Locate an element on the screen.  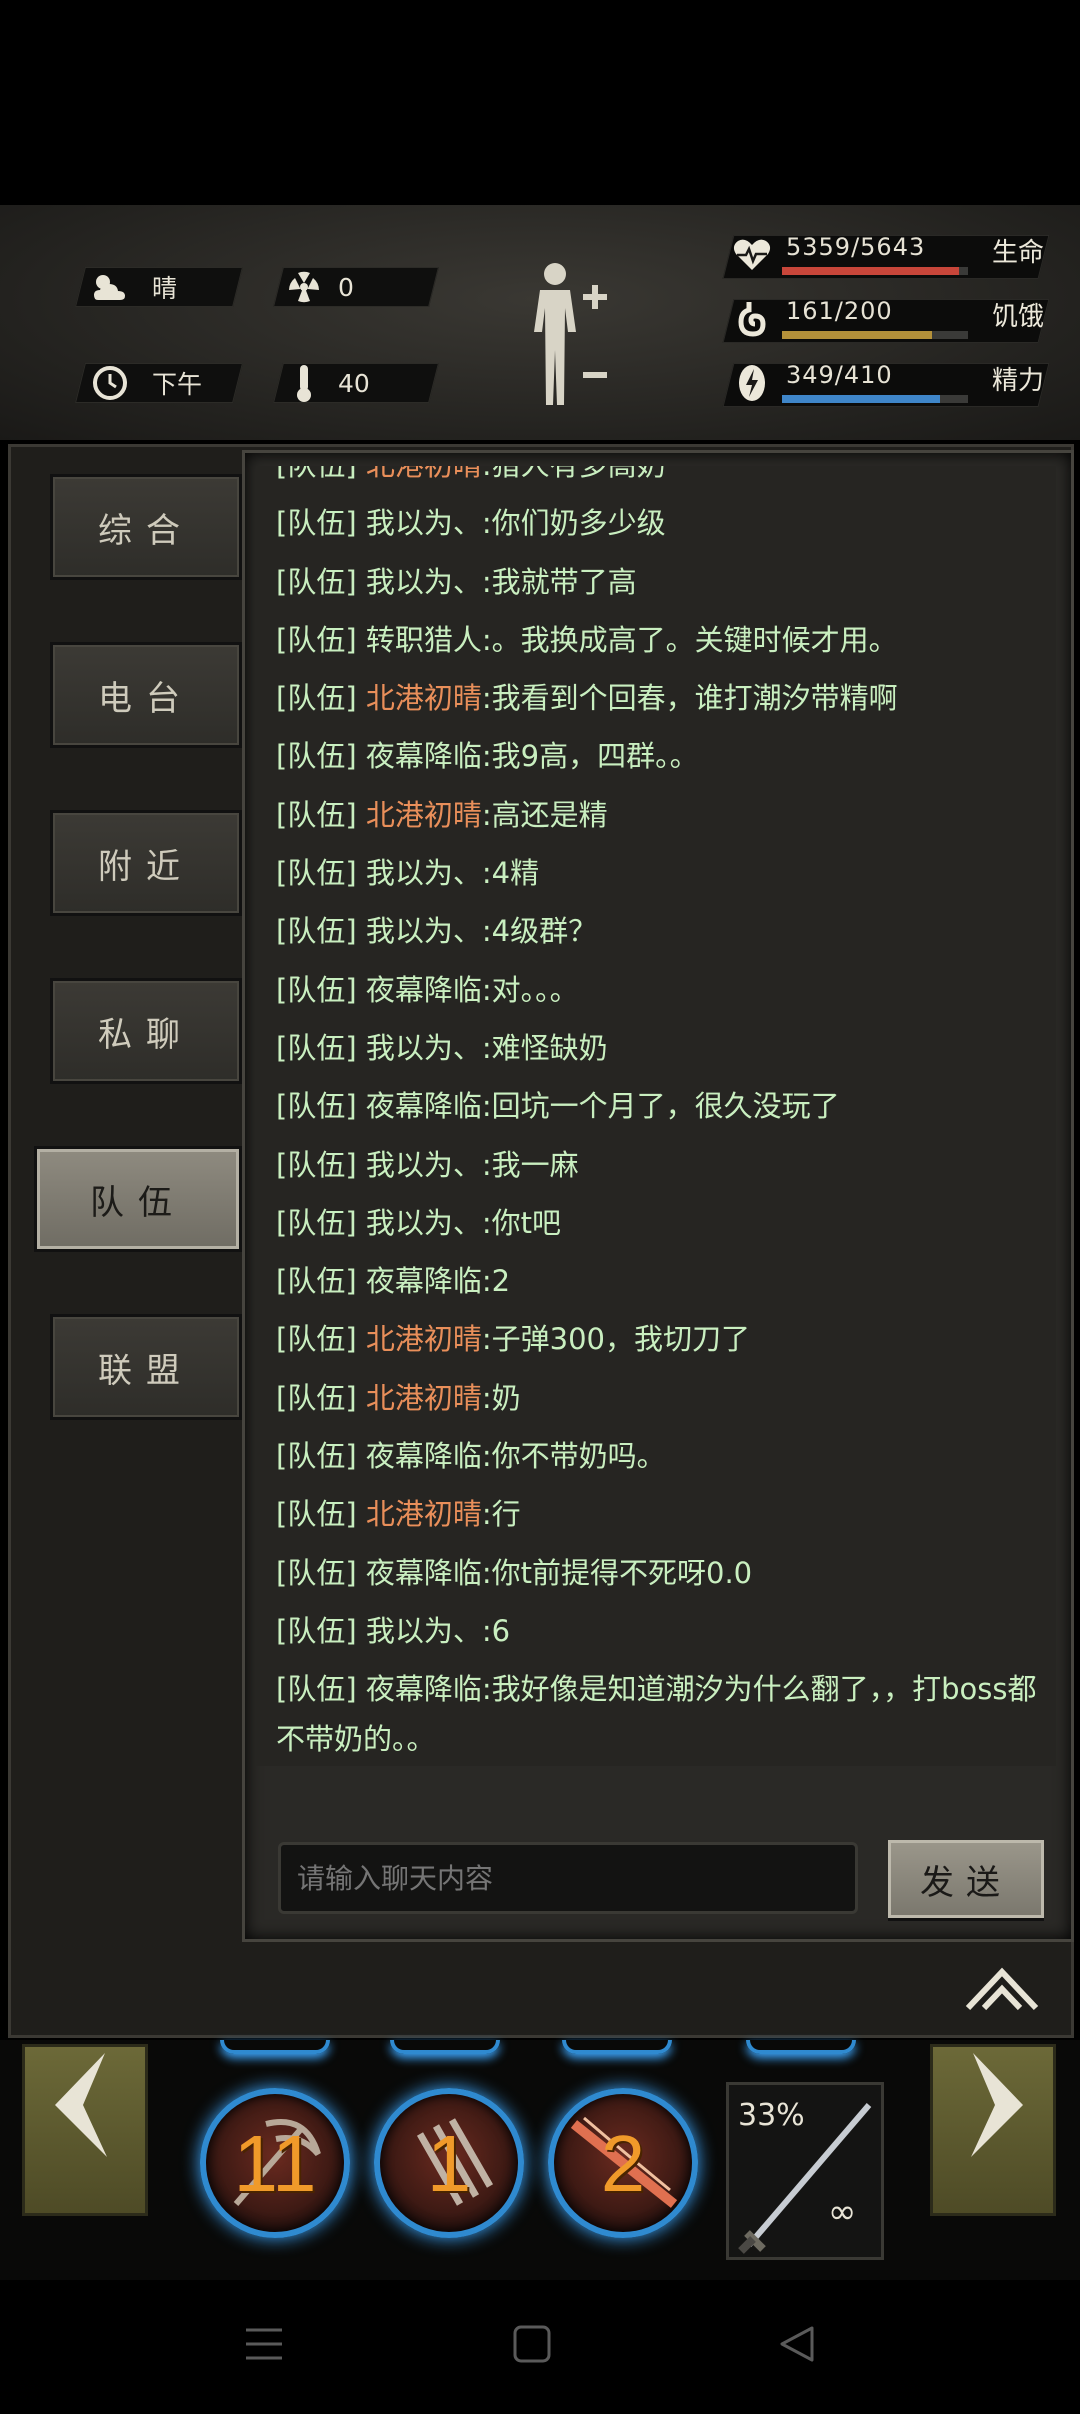
chat-message: [队伍] 夜幕降临:你不带奶吗。 is located at coordinates (666, 1456).